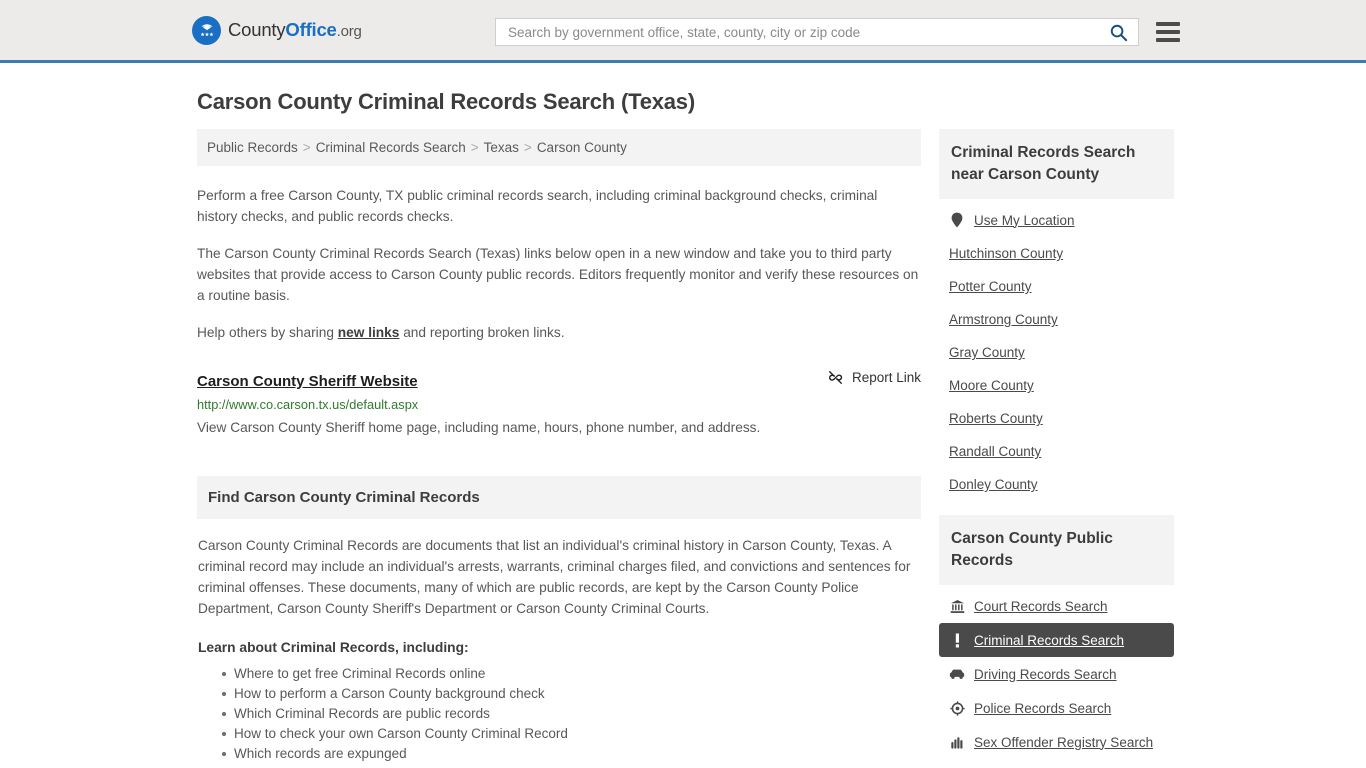  Describe the element at coordinates (957, 606) in the screenshot. I see `courthouse-icon` at that location.